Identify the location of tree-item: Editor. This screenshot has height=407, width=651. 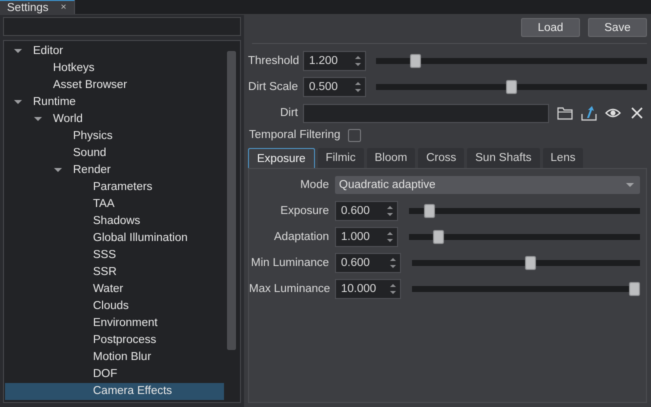
(114, 51).